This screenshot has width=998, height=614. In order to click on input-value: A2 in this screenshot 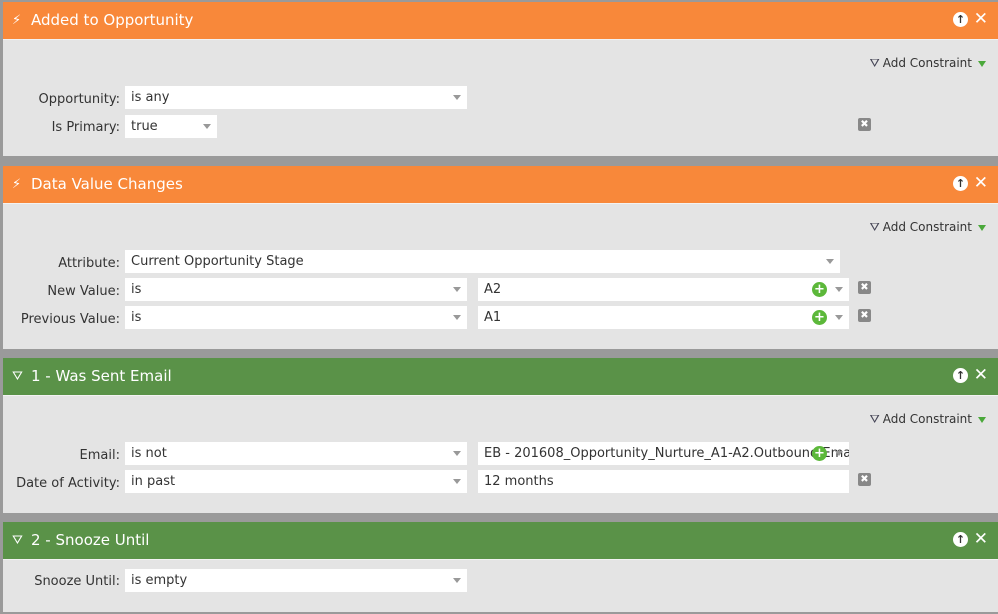, I will do `click(493, 289)`.